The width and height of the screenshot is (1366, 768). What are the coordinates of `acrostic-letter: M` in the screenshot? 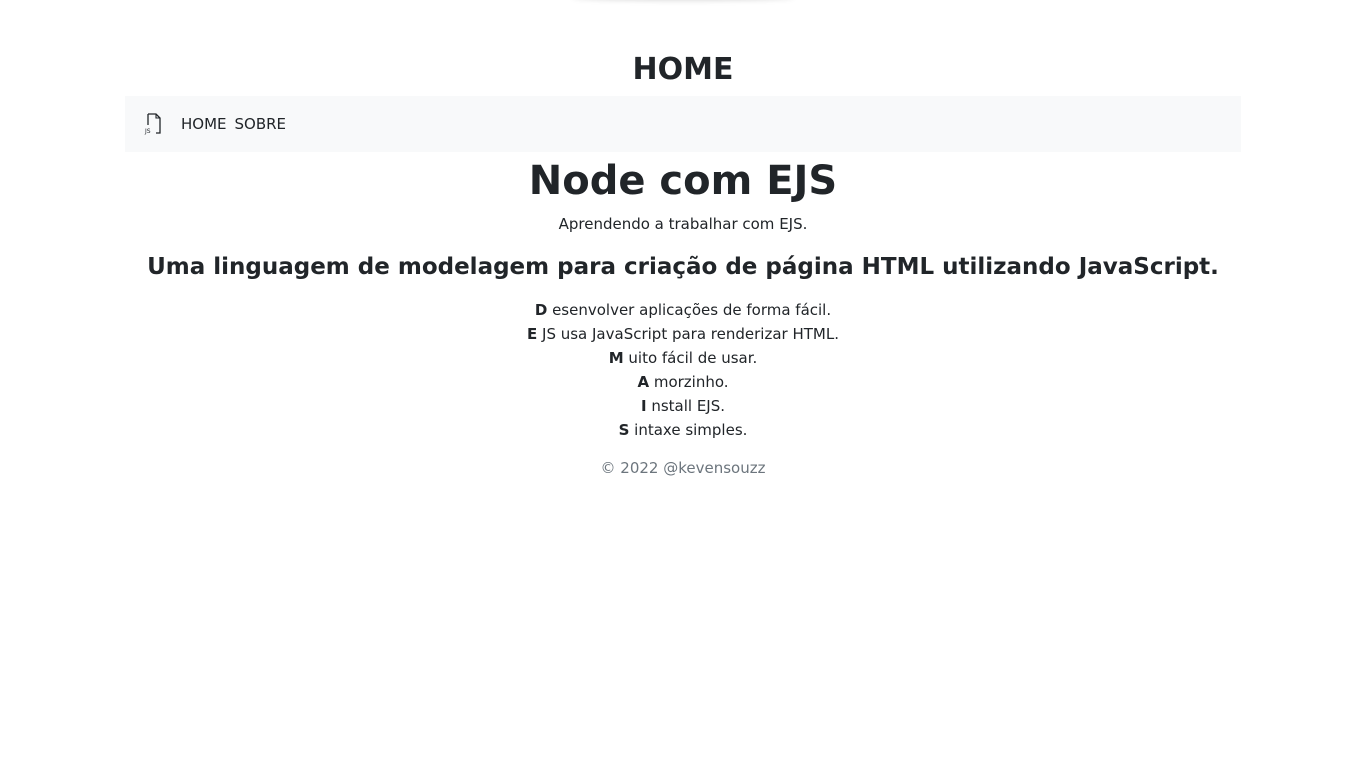 It's located at (616, 358).